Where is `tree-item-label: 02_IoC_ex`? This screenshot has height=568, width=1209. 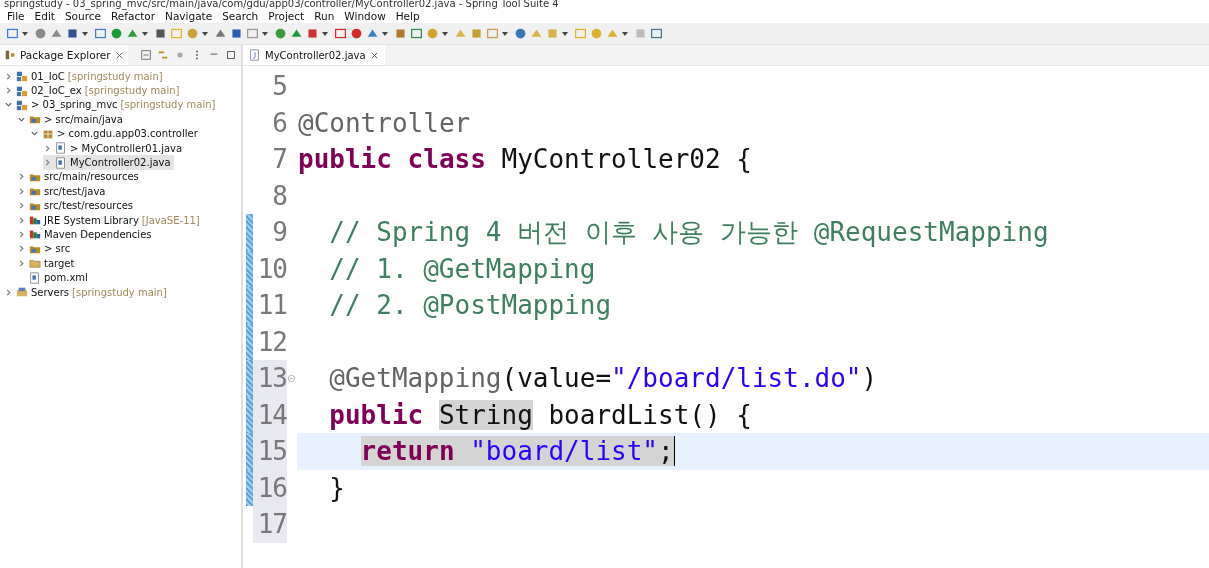 tree-item-label: 02_IoC_ex is located at coordinates (56, 91).